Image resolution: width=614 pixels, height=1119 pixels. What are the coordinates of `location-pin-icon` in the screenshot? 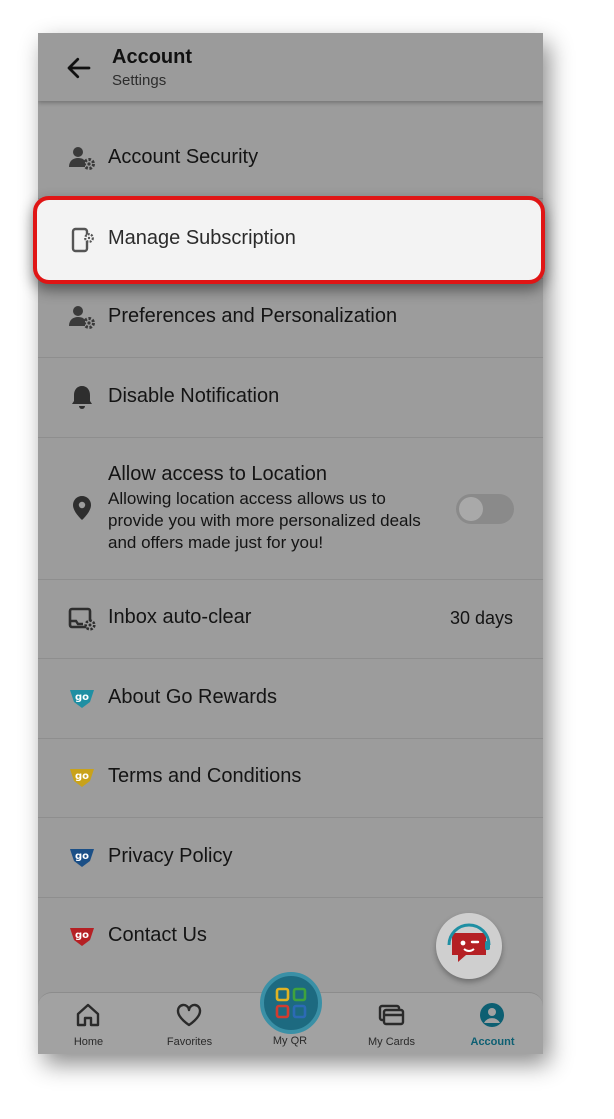 It's located at (82, 508).